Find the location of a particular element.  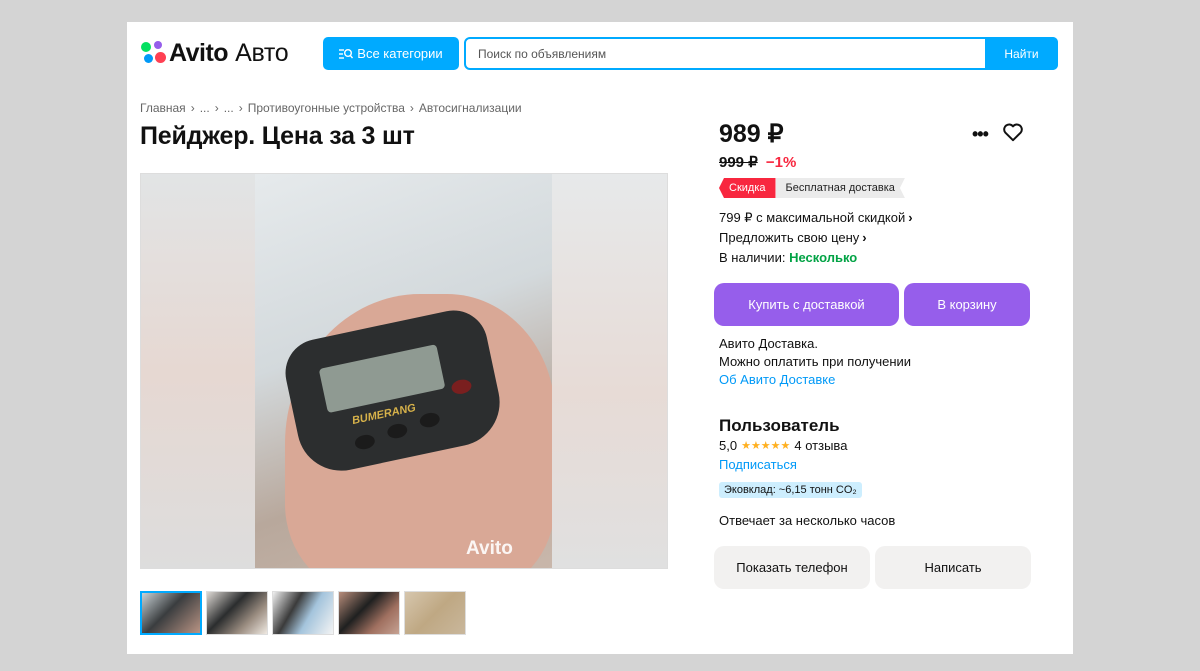

discount-percent: −1% is located at coordinates (781, 162).